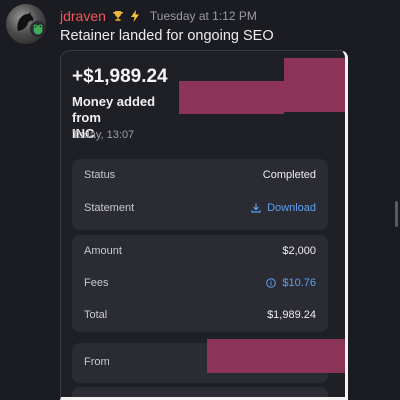 The image size is (400, 400). I want to click on status-value: Completed, so click(289, 175).